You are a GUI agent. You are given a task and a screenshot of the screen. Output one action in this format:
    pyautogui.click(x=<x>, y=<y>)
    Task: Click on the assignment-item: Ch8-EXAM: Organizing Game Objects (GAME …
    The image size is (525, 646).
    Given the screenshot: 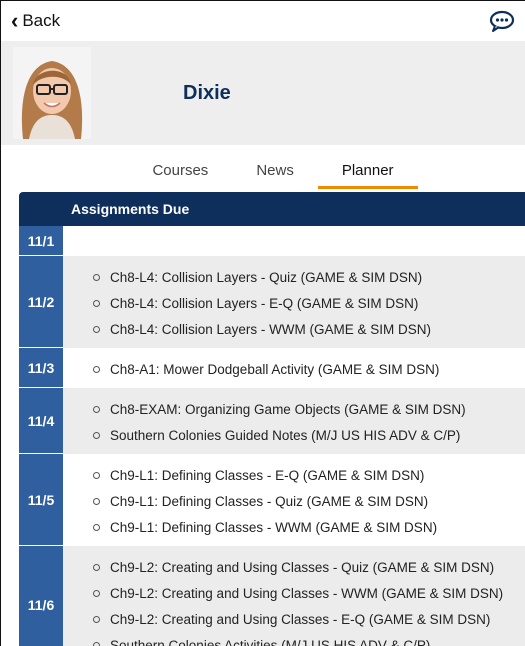 What is the action you would take?
    pyautogui.click(x=309, y=409)
    